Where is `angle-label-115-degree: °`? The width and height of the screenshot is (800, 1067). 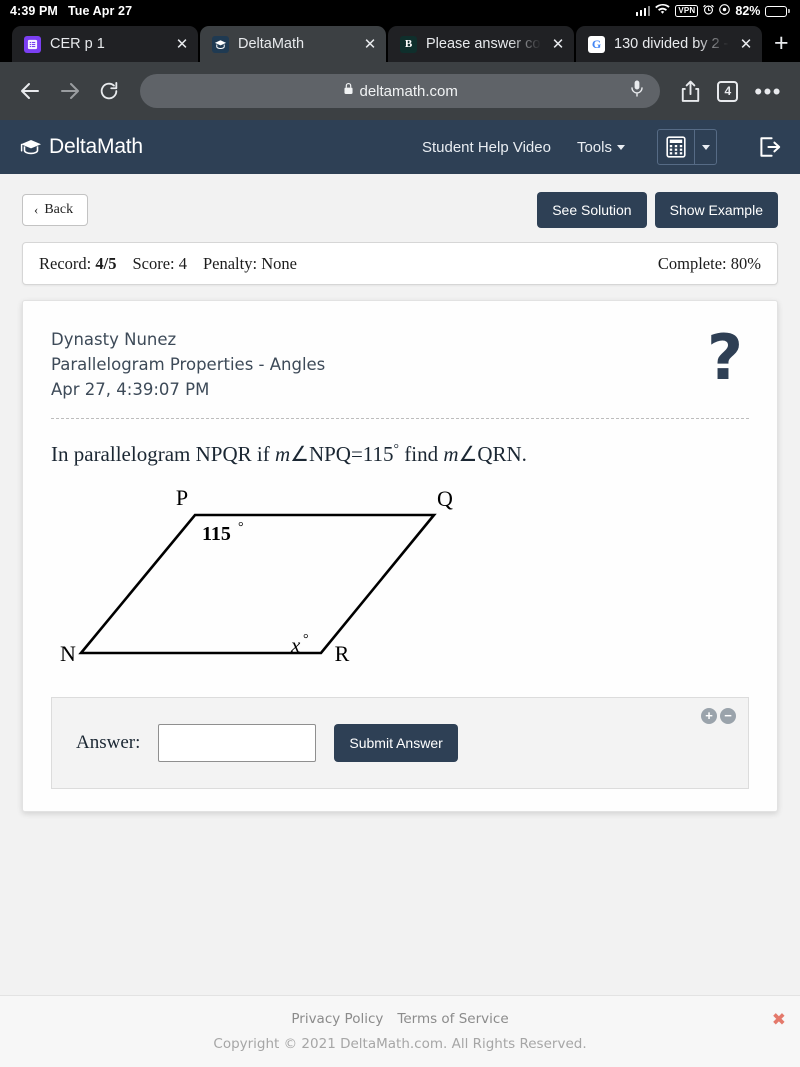 angle-label-115-degree: ° is located at coordinates (241, 527).